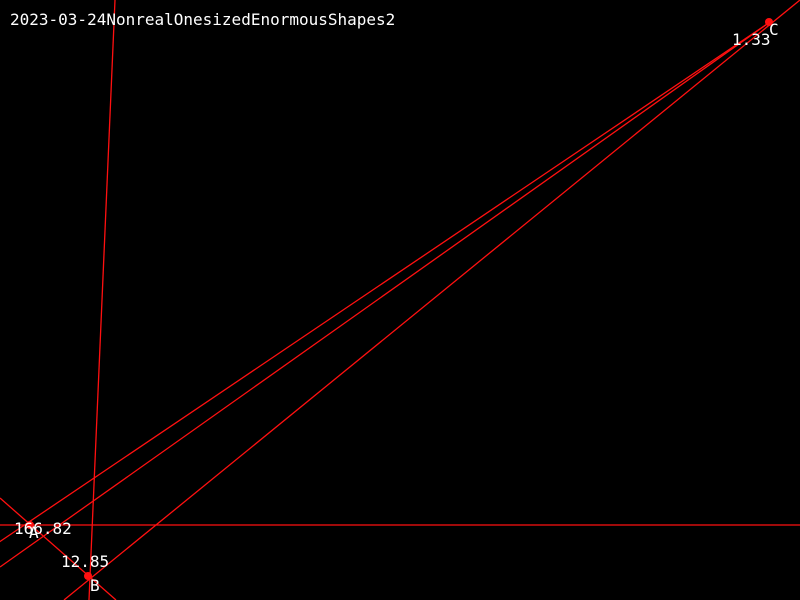 The width and height of the screenshot is (800, 600). I want to click on point-c-value: 1.33, so click(751, 39).